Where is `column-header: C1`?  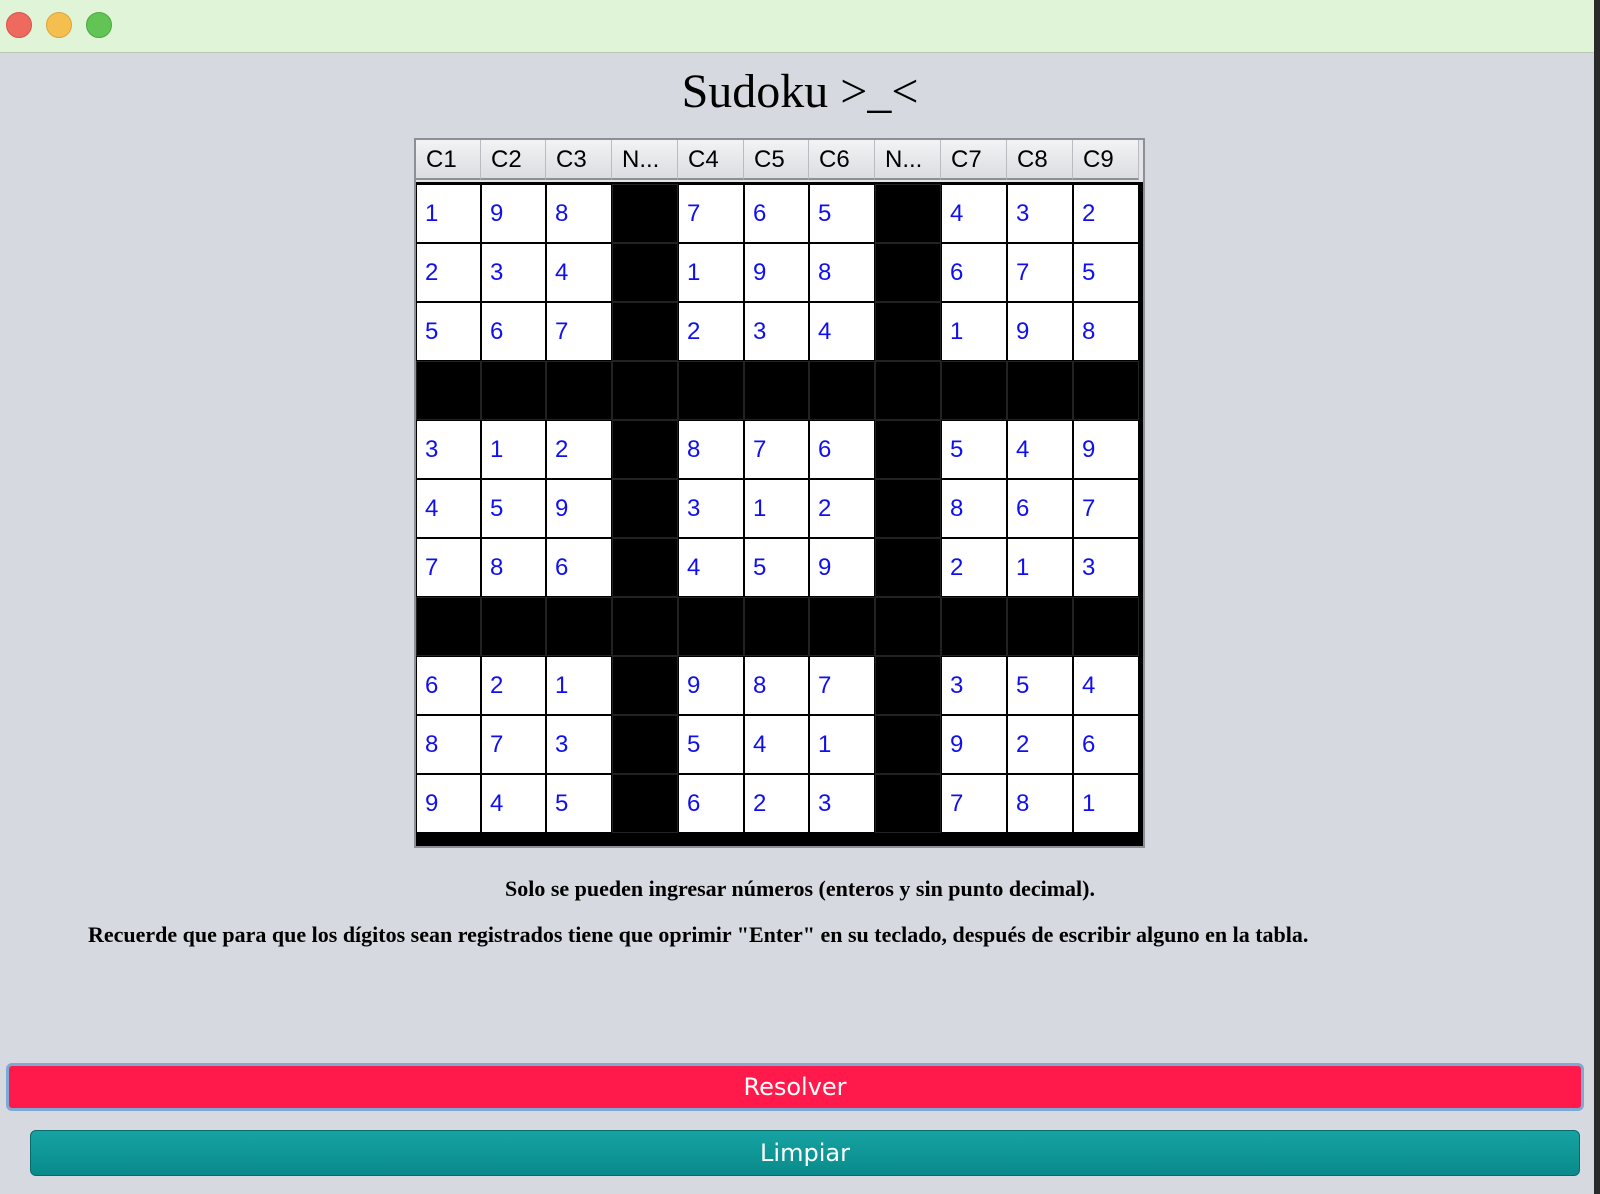
column-header: C1 is located at coordinates (448, 160).